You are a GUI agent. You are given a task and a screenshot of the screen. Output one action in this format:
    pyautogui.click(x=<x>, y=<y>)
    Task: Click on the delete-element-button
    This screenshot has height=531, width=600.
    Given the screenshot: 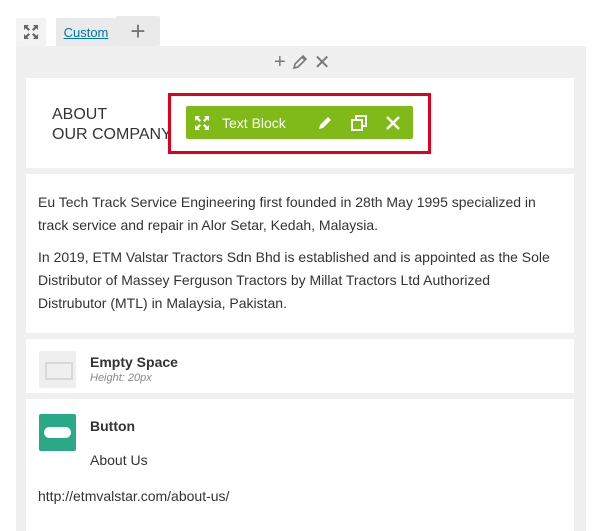 What is the action you would take?
    pyautogui.click(x=393, y=122)
    